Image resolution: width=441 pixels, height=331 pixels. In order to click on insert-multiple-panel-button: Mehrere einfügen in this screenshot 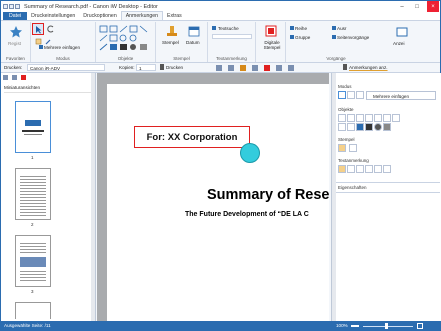, I will do `click(401, 95)`.